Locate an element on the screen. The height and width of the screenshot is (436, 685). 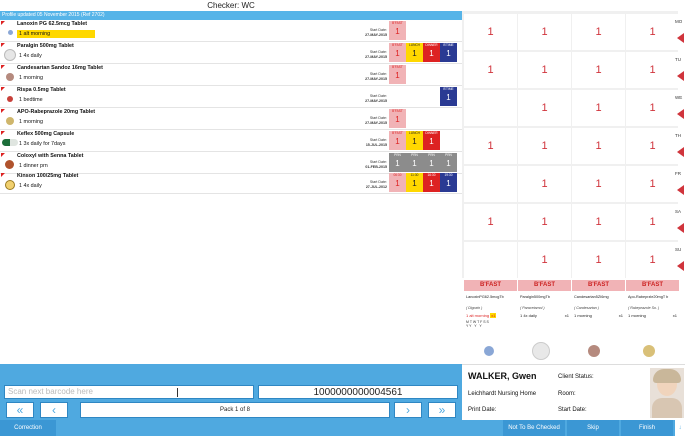
first-pack-button: « is located at coordinates (20, 410).